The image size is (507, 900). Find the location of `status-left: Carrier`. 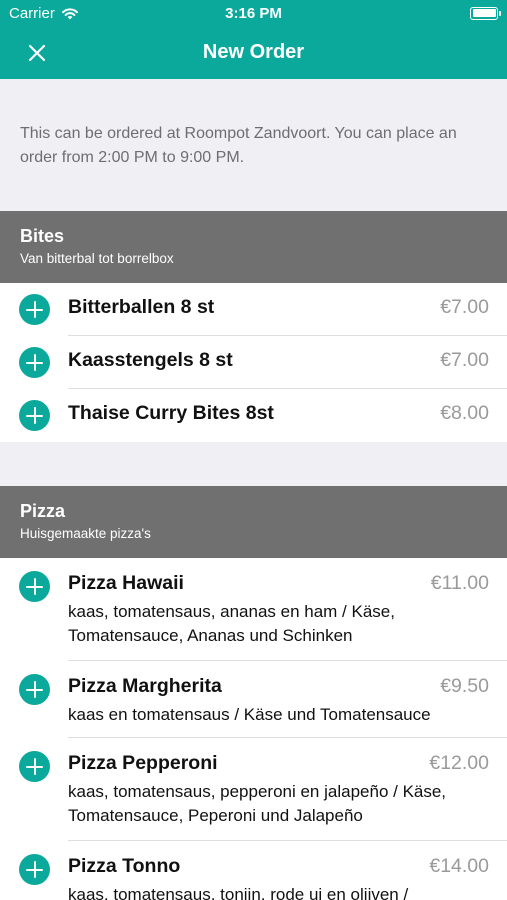

status-left: Carrier is located at coordinates (44, 13).